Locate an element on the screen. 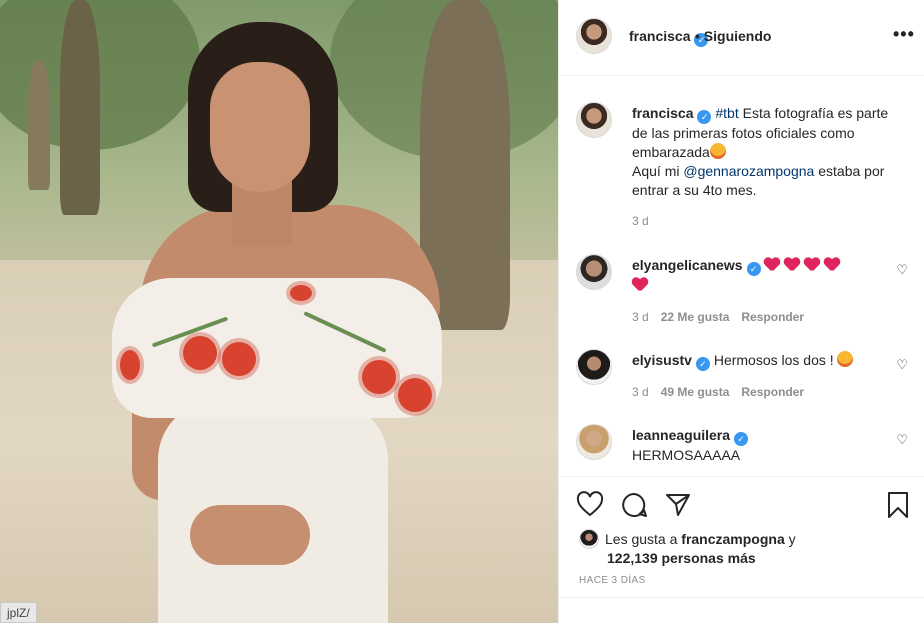  post-date: HACE 3 DÍAS is located at coordinates (612, 580).